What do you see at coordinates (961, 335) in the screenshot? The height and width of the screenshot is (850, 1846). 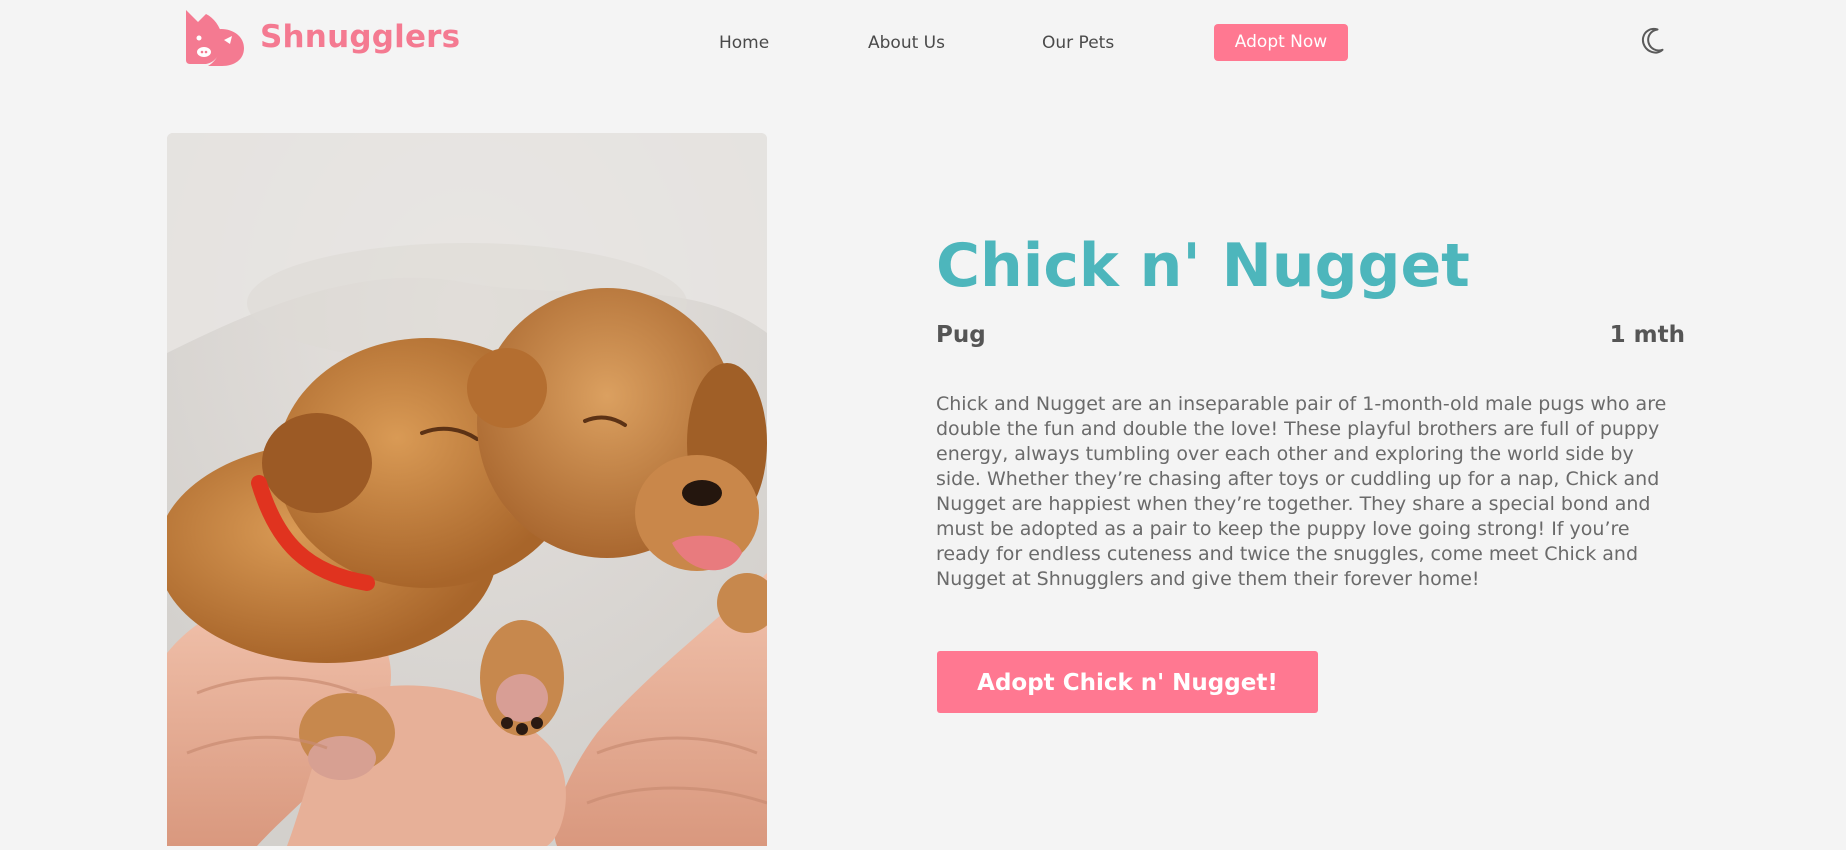 I see `pet-breed: Pug` at bounding box center [961, 335].